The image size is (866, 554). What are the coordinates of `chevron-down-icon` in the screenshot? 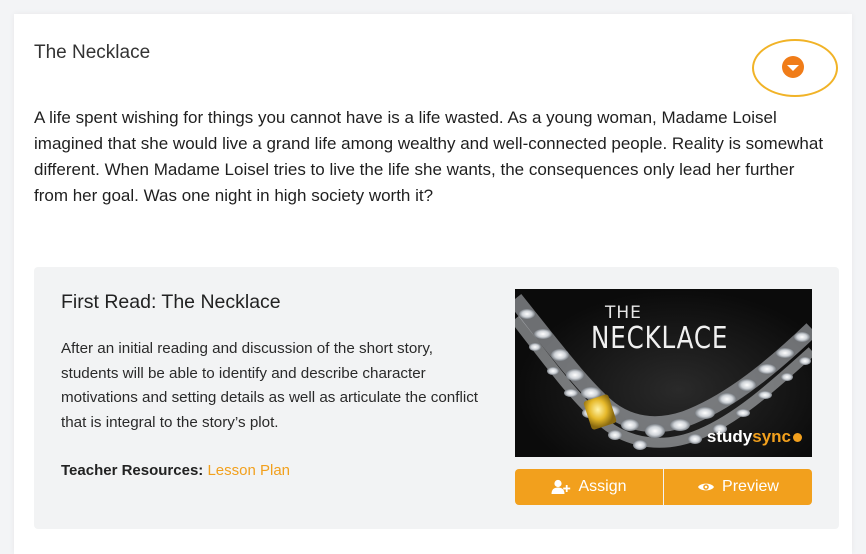 It's located at (793, 68).